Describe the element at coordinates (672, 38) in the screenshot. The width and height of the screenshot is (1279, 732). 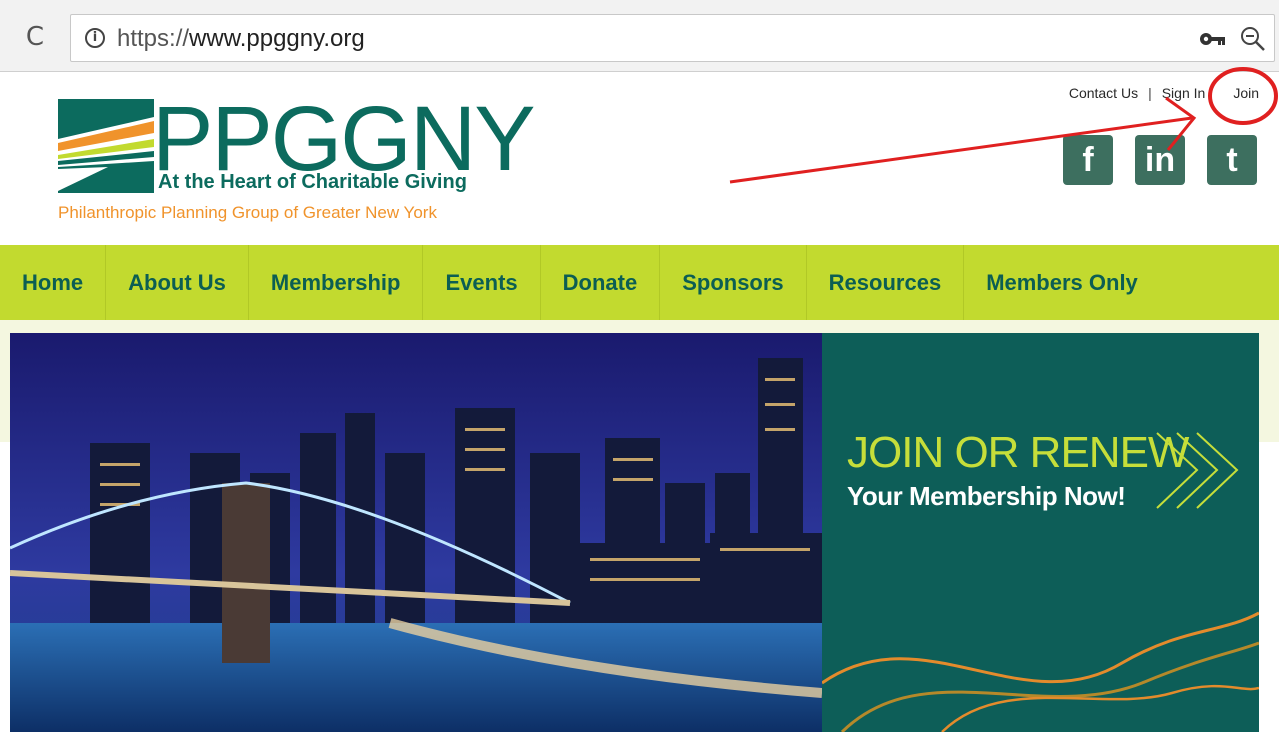
I see `address-bar: i https://www.ppggny.org` at that location.